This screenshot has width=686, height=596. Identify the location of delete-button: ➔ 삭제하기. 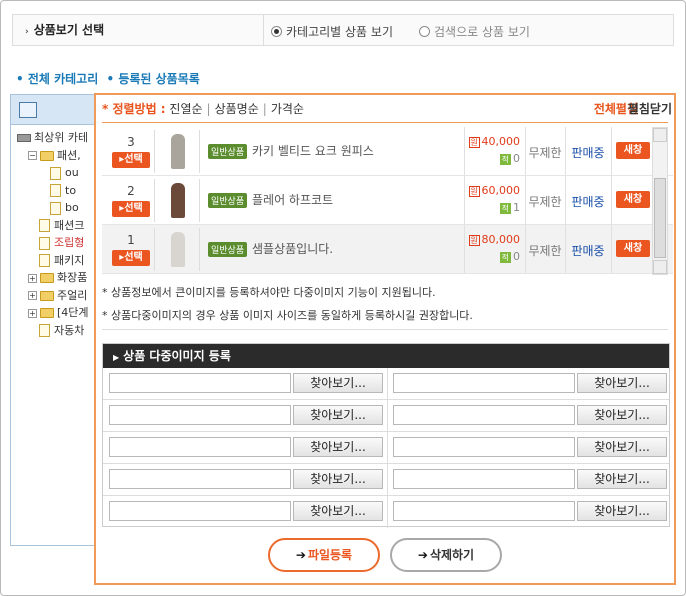
(446, 555).